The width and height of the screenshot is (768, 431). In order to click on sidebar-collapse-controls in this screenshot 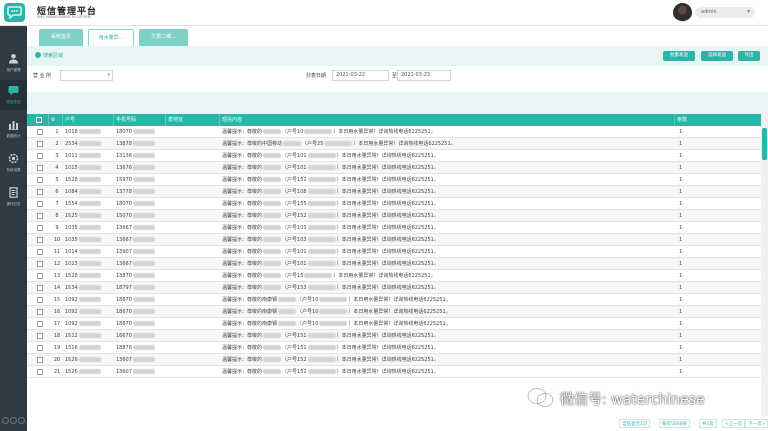, I will do `click(14, 422)`.